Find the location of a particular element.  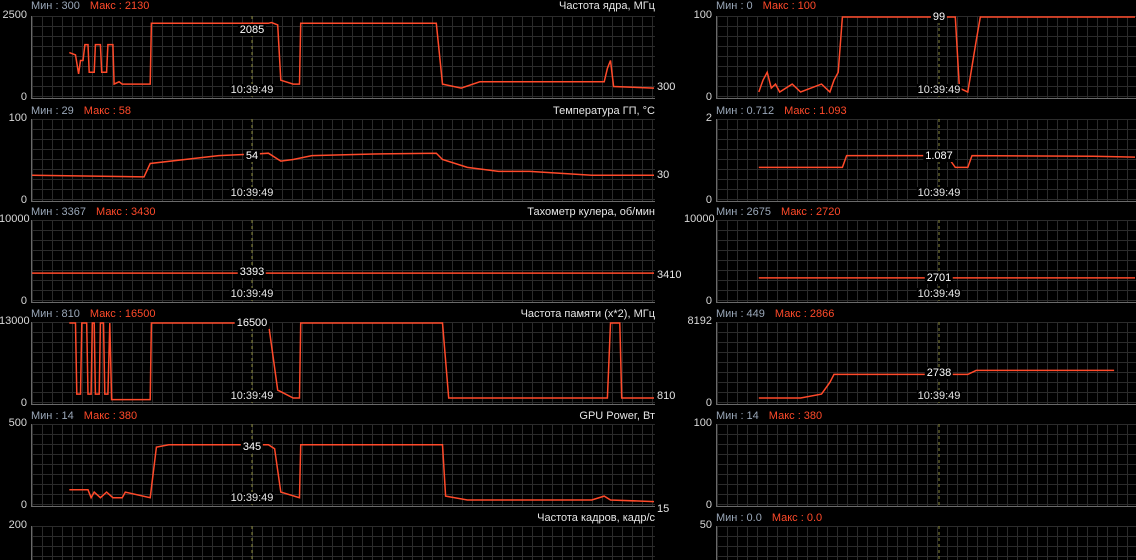

min-value: Мин : 0.712 is located at coordinates (745, 111).